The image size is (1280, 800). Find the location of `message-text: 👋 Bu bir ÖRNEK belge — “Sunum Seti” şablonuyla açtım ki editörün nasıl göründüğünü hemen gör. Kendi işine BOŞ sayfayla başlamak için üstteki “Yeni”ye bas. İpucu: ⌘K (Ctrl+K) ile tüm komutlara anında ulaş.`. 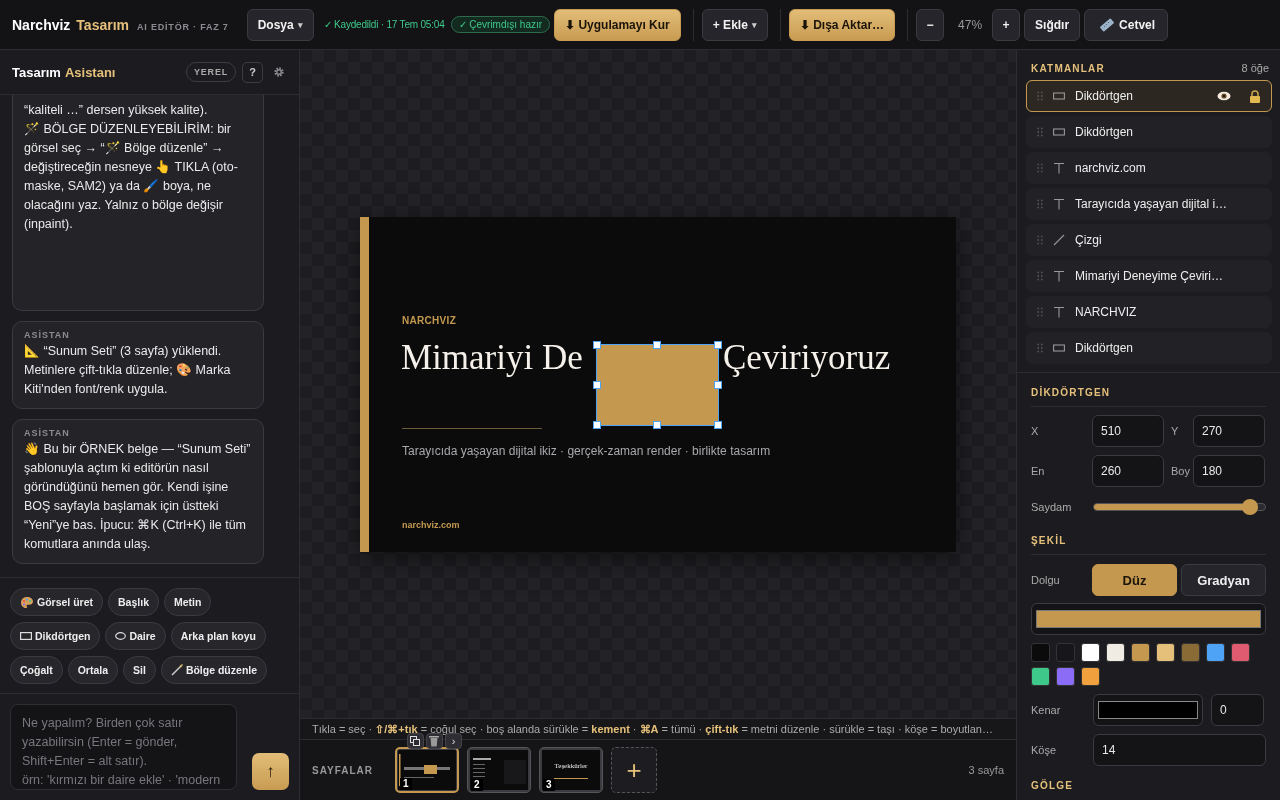

message-text: 👋 Bu bir ÖRNEK belge — “Sunum Seti” şablonuyla açtım ki editörün nasıl göründüğünü hemen gör. Kendi işine BOŞ sayfayla başlamak için üstteki “Yeni”ye bas. İpucu: ⌘K (Ctrl+K) ile tüm komutlara anında ulaş. is located at coordinates (138, 497).